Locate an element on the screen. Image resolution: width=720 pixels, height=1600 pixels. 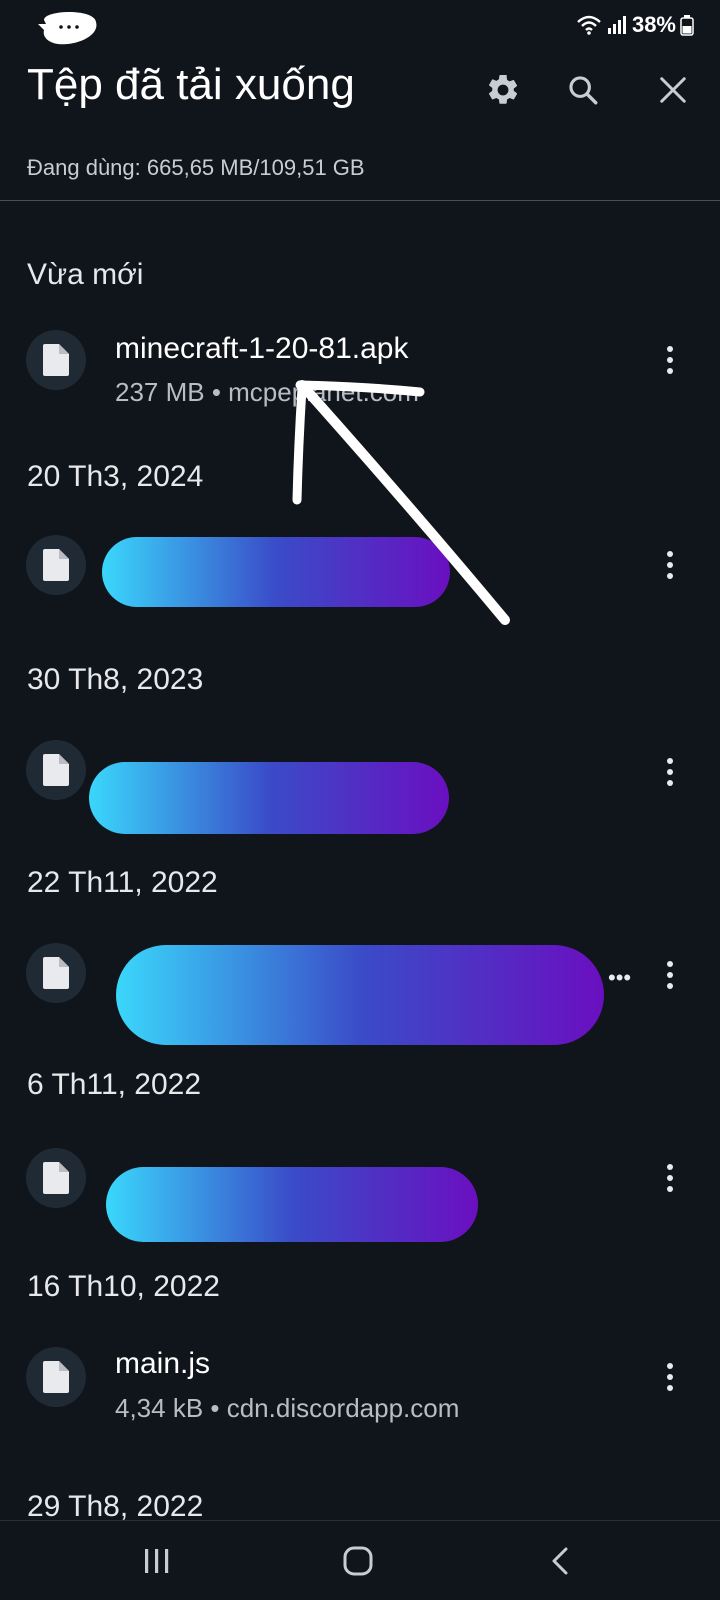
header-divider is located at coordinates (360, 200).